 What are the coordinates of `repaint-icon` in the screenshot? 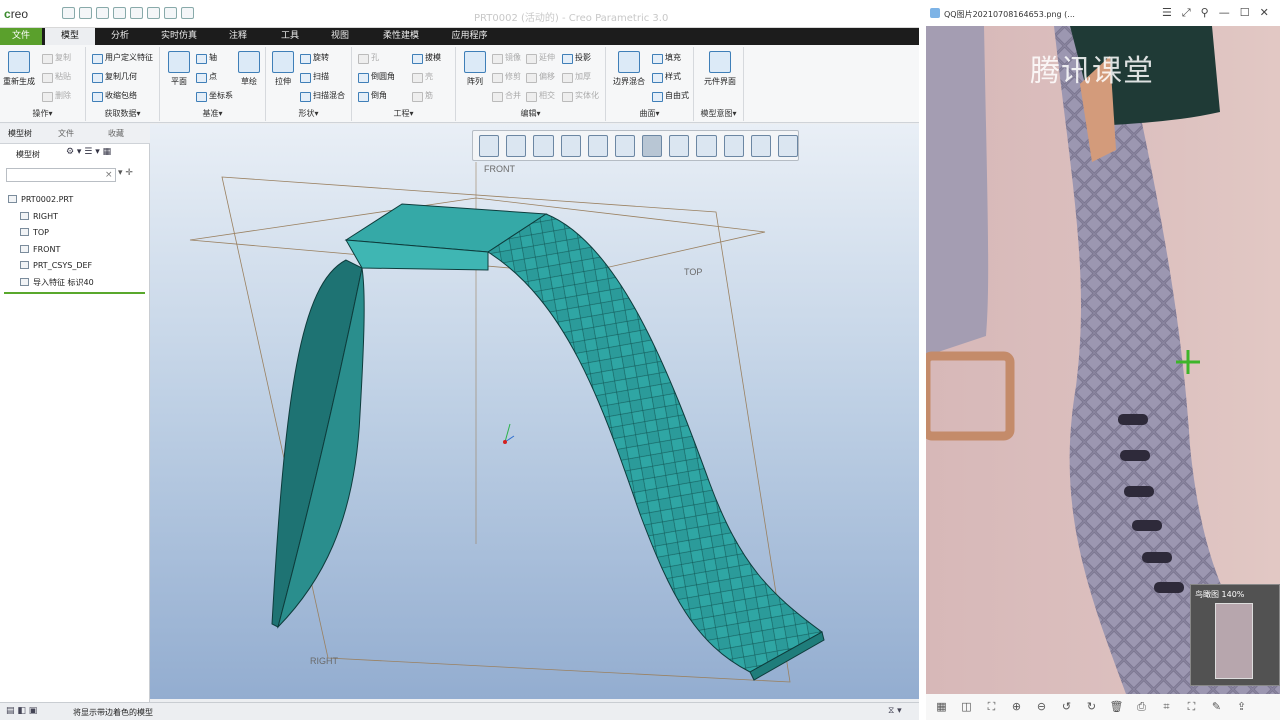 It's located at (570, 145).